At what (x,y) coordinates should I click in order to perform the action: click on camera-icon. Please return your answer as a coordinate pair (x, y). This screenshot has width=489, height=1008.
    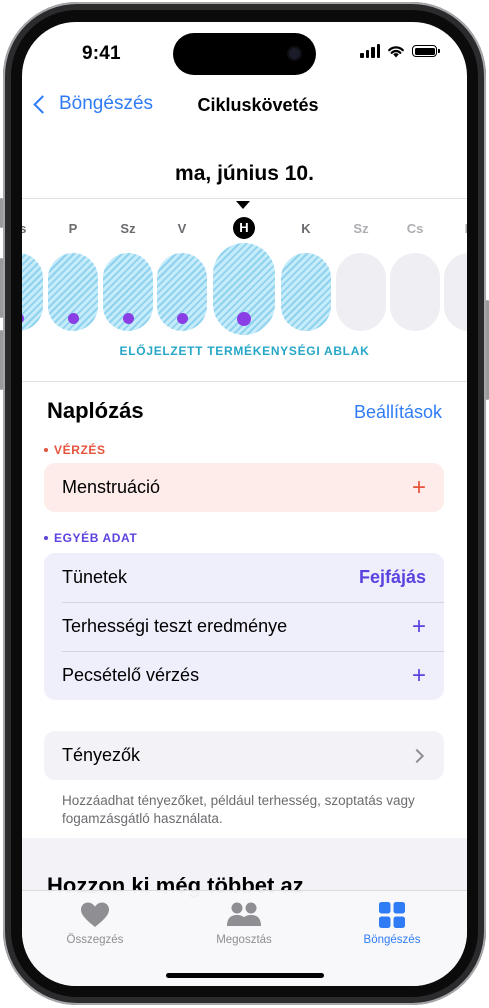
    Looking at the image, I should click on (294, 53).